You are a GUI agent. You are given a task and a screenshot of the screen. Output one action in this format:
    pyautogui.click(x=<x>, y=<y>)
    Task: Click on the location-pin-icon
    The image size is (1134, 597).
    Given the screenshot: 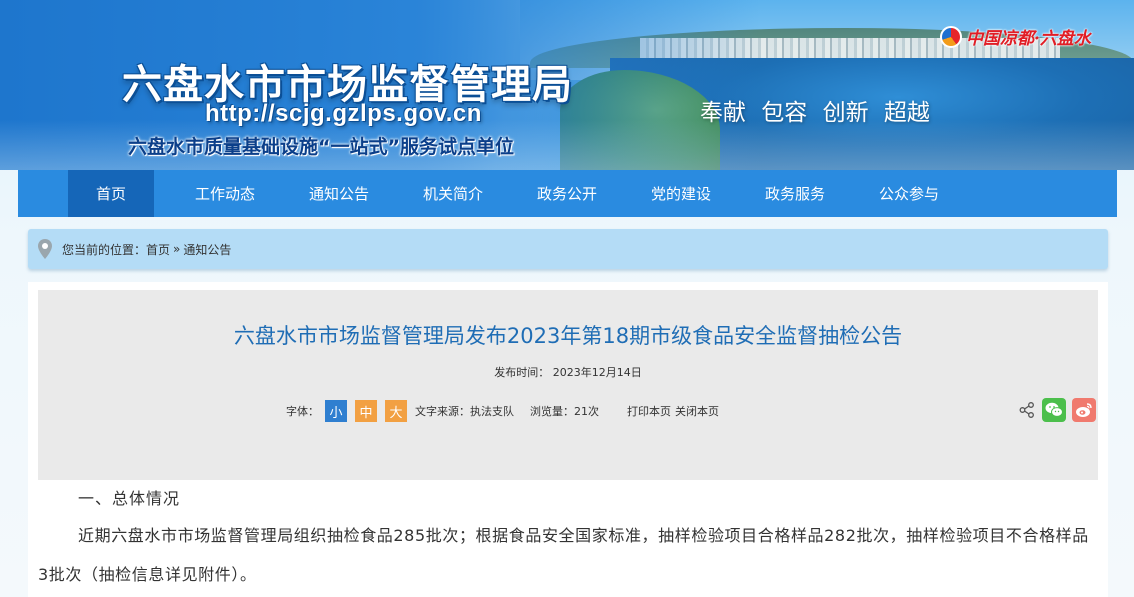 What is the action you would take?
    pyautogui.click(x=45, y=249)
    